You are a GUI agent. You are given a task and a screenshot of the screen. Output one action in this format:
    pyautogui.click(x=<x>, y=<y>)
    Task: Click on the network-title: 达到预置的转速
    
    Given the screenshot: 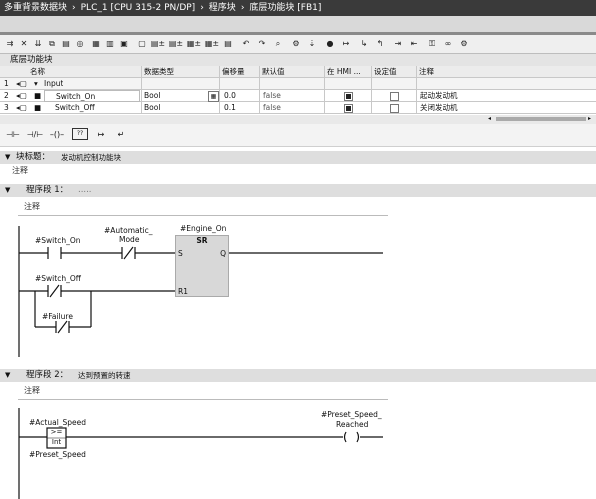 What is the action you would take?
    pyautogui.click(x=104, y=375)
    